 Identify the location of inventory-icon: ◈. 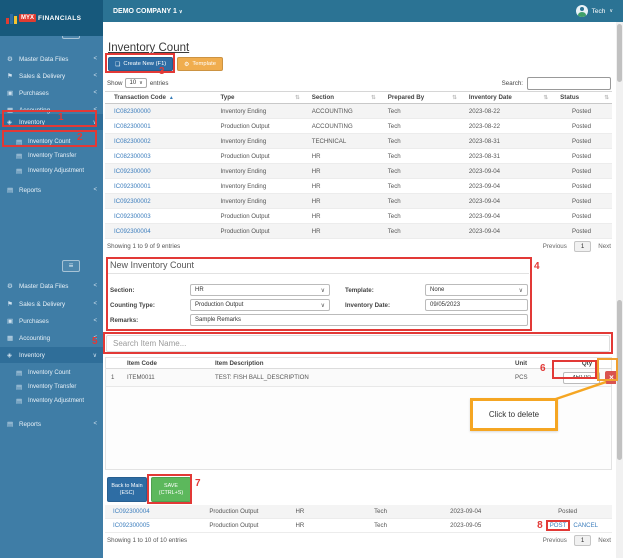
(9, 355).